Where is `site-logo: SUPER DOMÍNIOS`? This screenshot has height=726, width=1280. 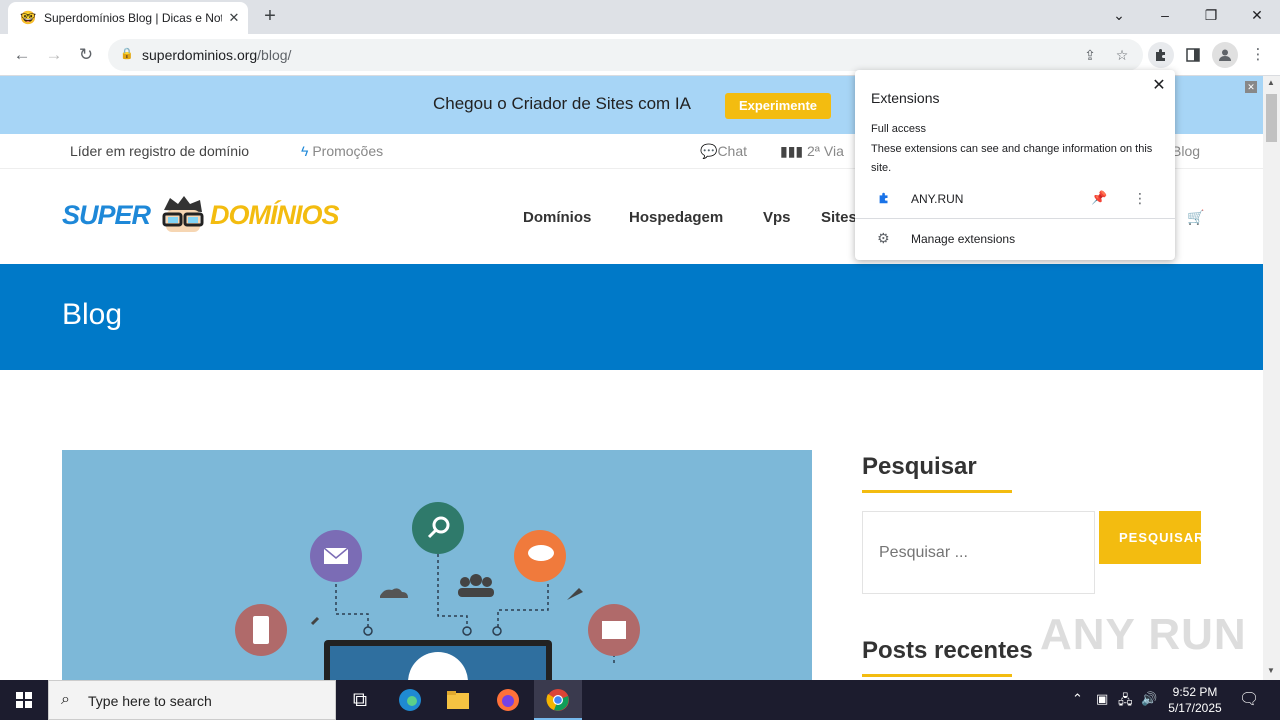 site-logo: SUPER DOMÍNIOS is located at coordinates (201, 214).